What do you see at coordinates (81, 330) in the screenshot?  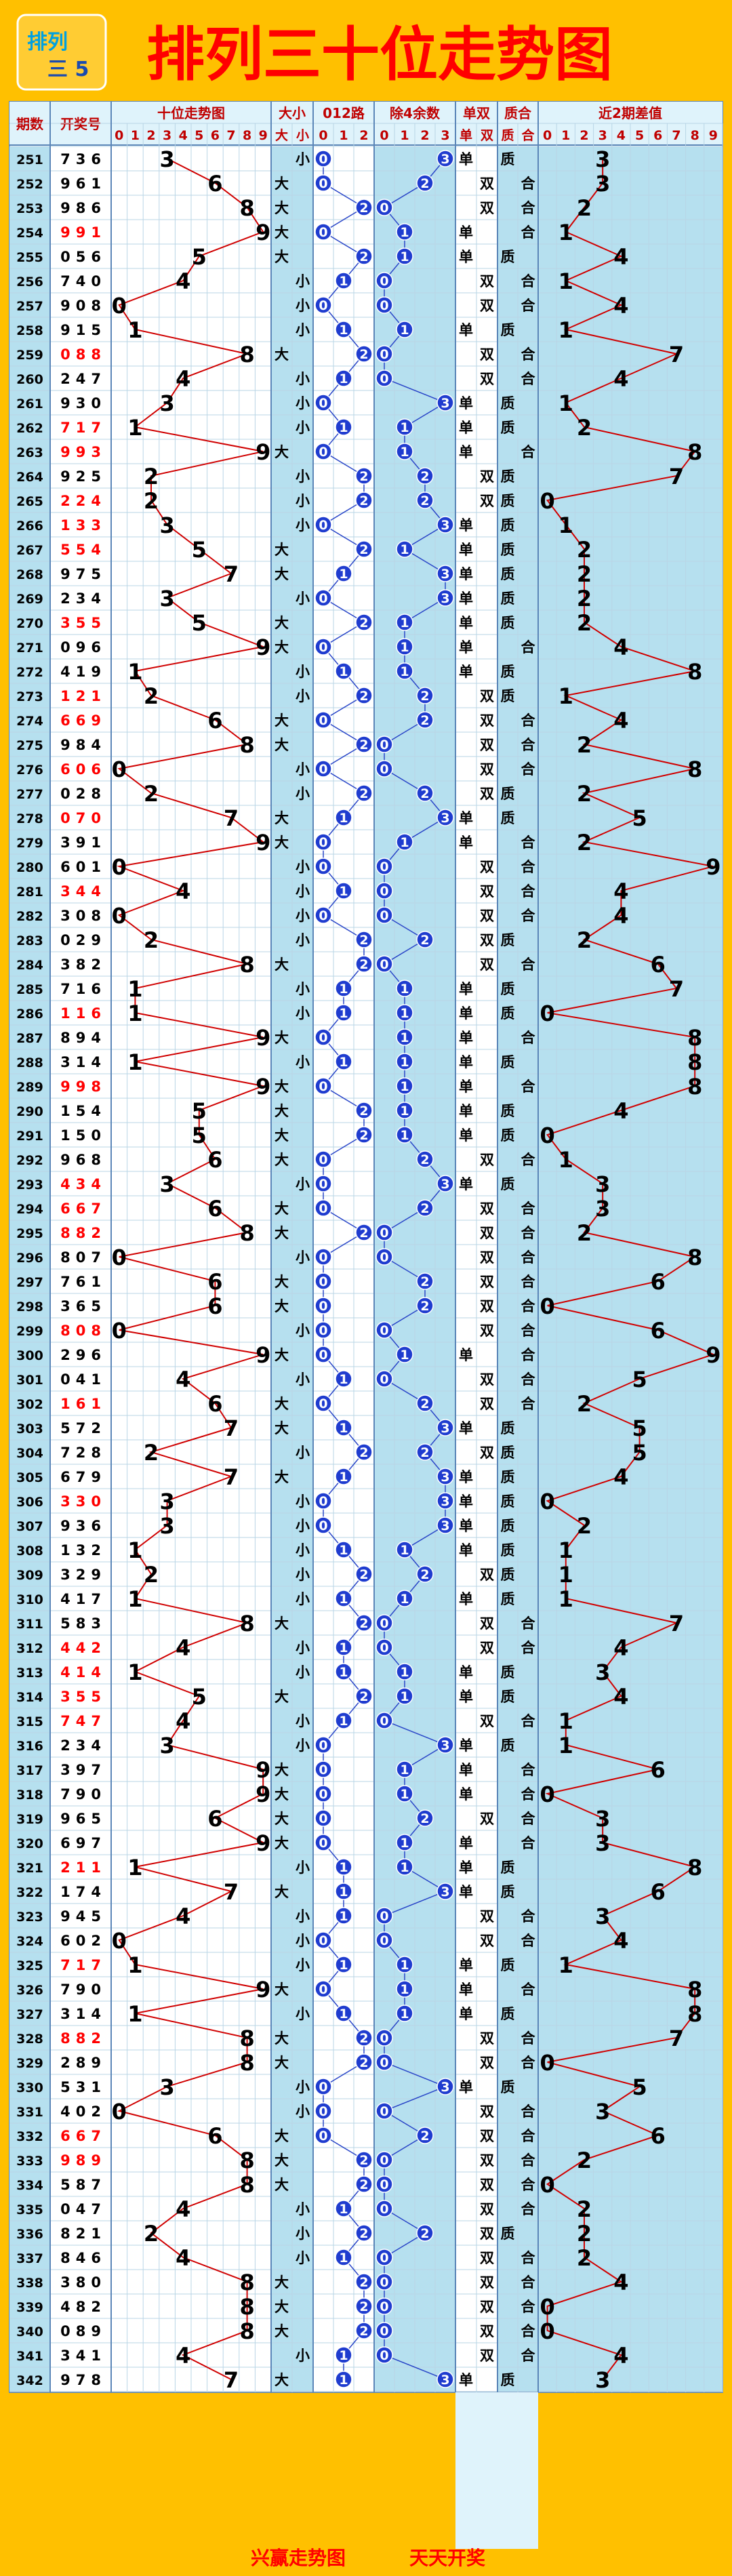 I see `draw-number: 915` at bounding box center [81, 330].